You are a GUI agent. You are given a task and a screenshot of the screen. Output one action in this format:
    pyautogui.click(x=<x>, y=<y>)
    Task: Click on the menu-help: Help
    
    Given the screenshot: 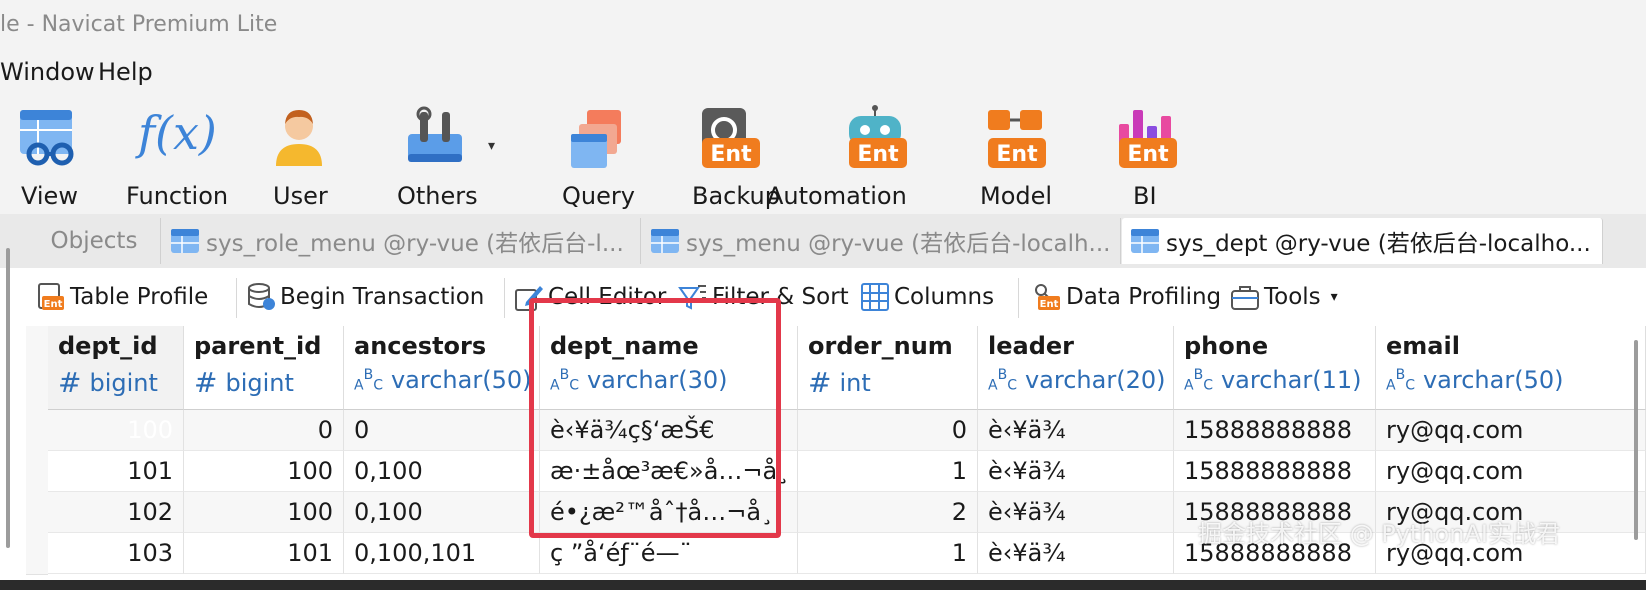 What is the action you would take?
    pyautogui.click(x=125, y=72)
    